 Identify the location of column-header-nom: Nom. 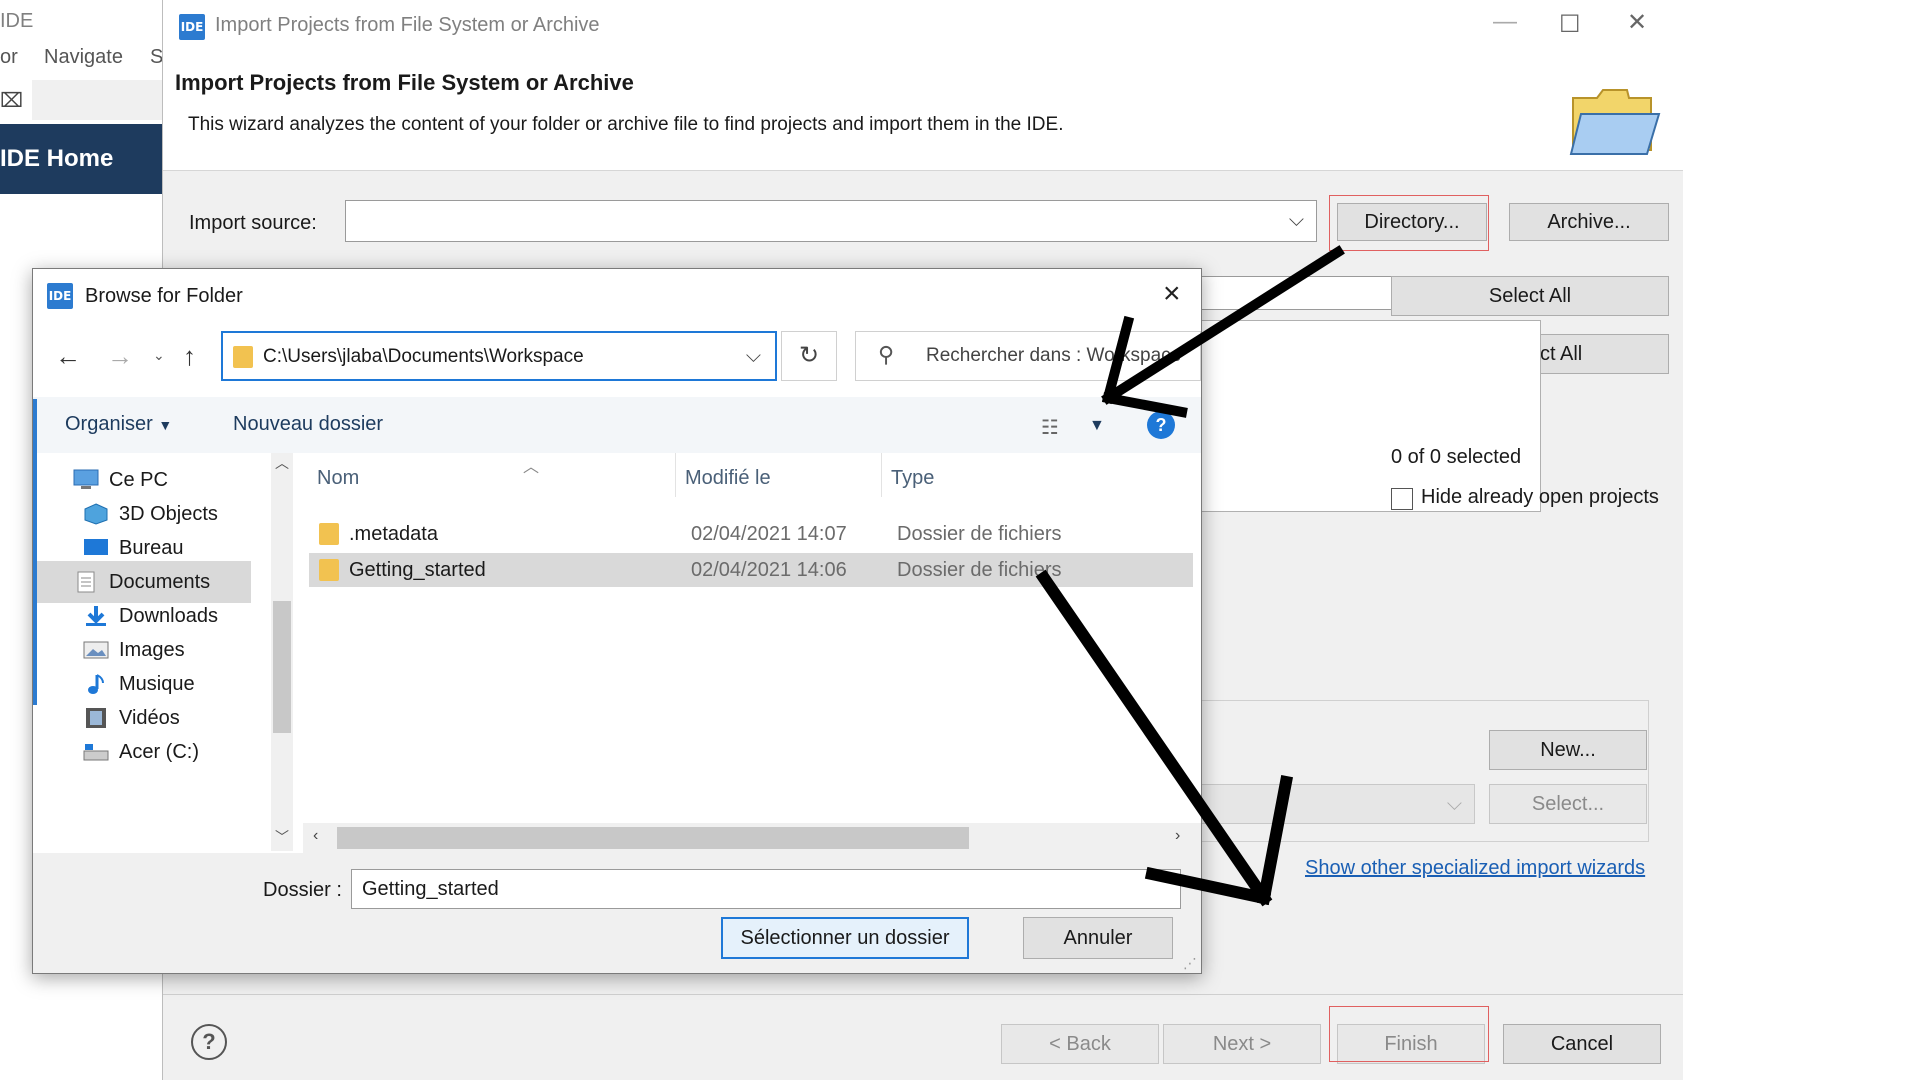
(338, 478).